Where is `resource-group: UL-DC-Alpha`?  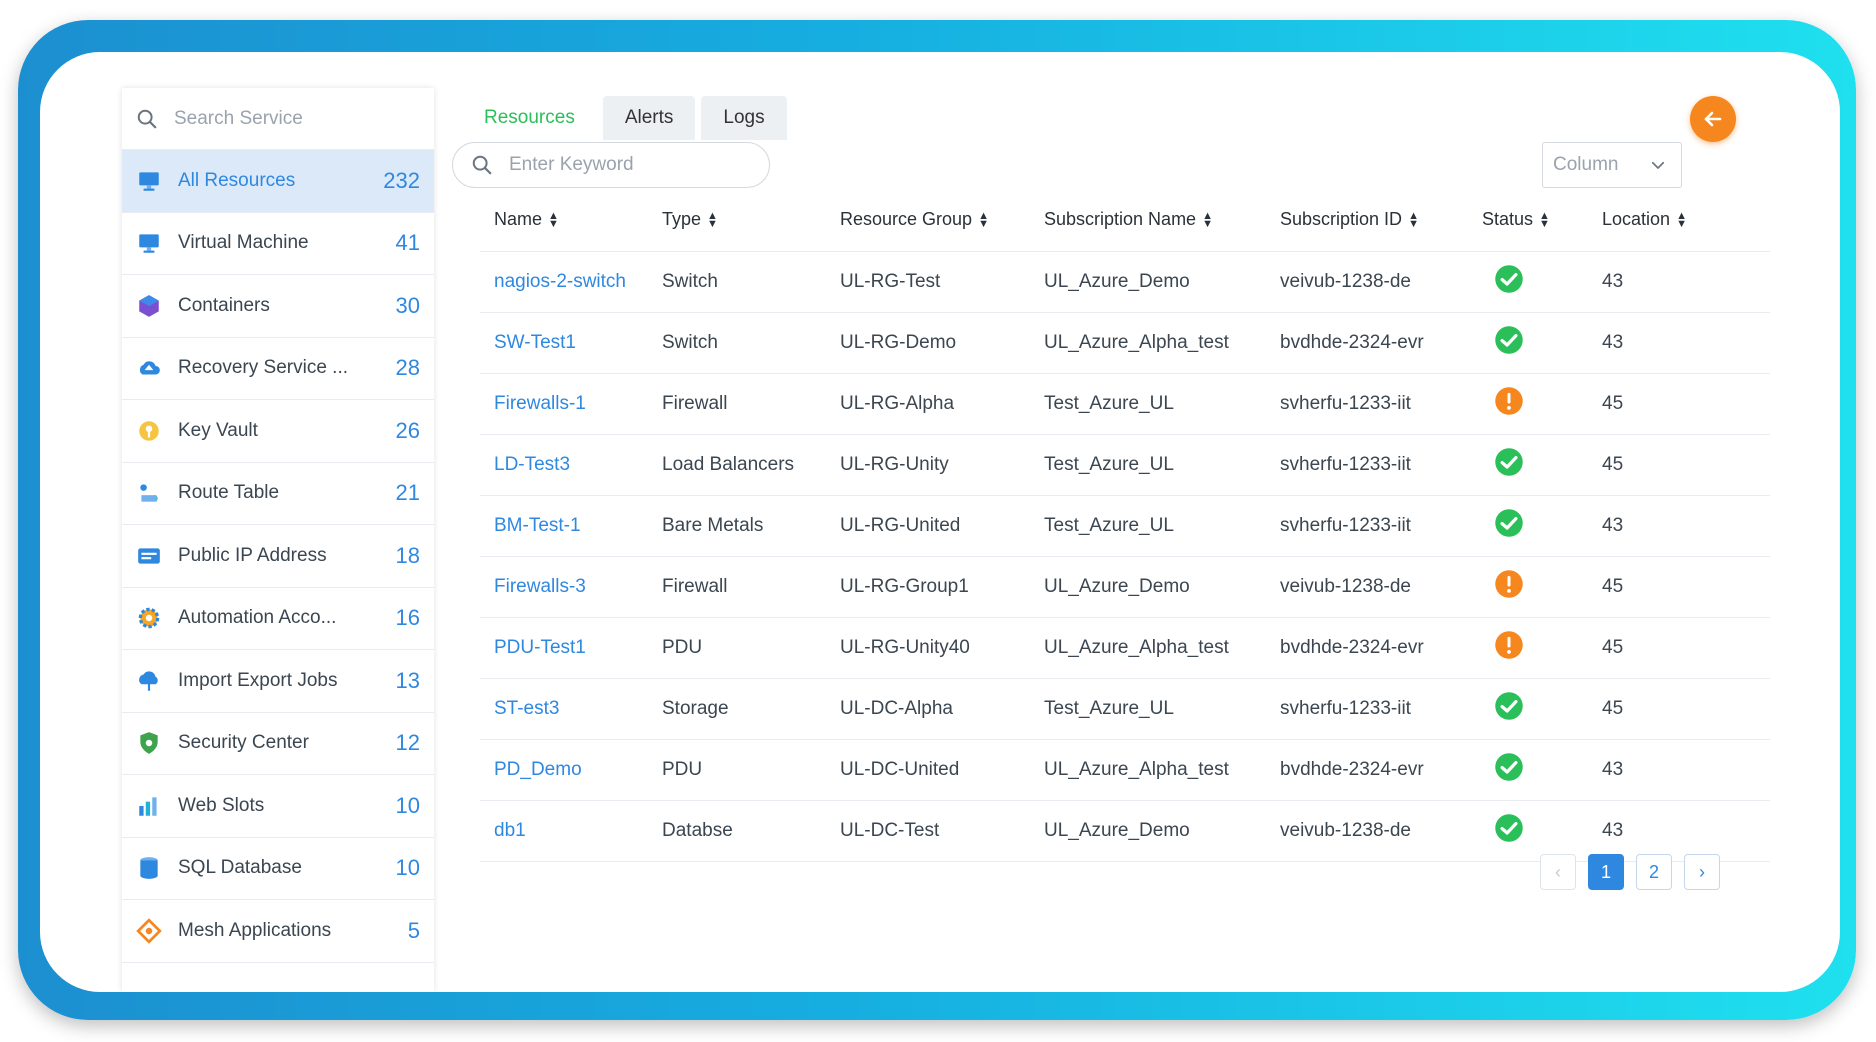
resource-group: UL-DC-Alpha is located at coordinates (896, 708).